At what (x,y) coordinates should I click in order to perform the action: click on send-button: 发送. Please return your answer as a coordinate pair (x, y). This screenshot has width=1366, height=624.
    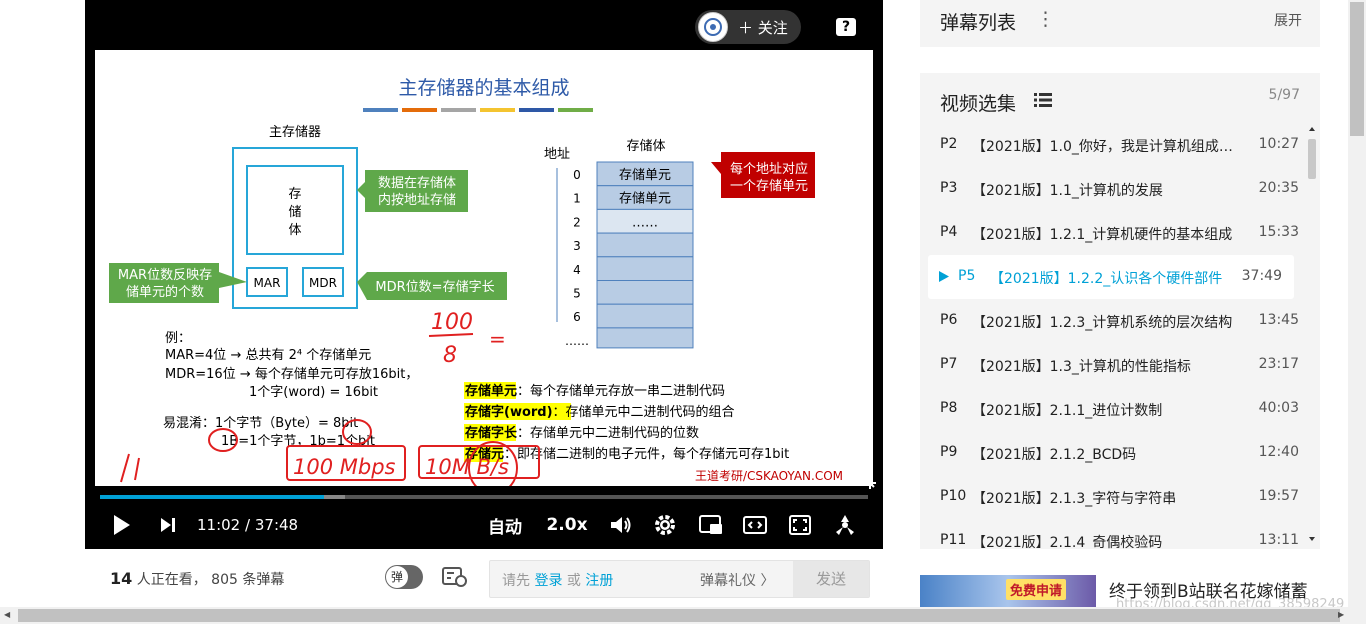
    Looking at the image, I should click on (831, 579).